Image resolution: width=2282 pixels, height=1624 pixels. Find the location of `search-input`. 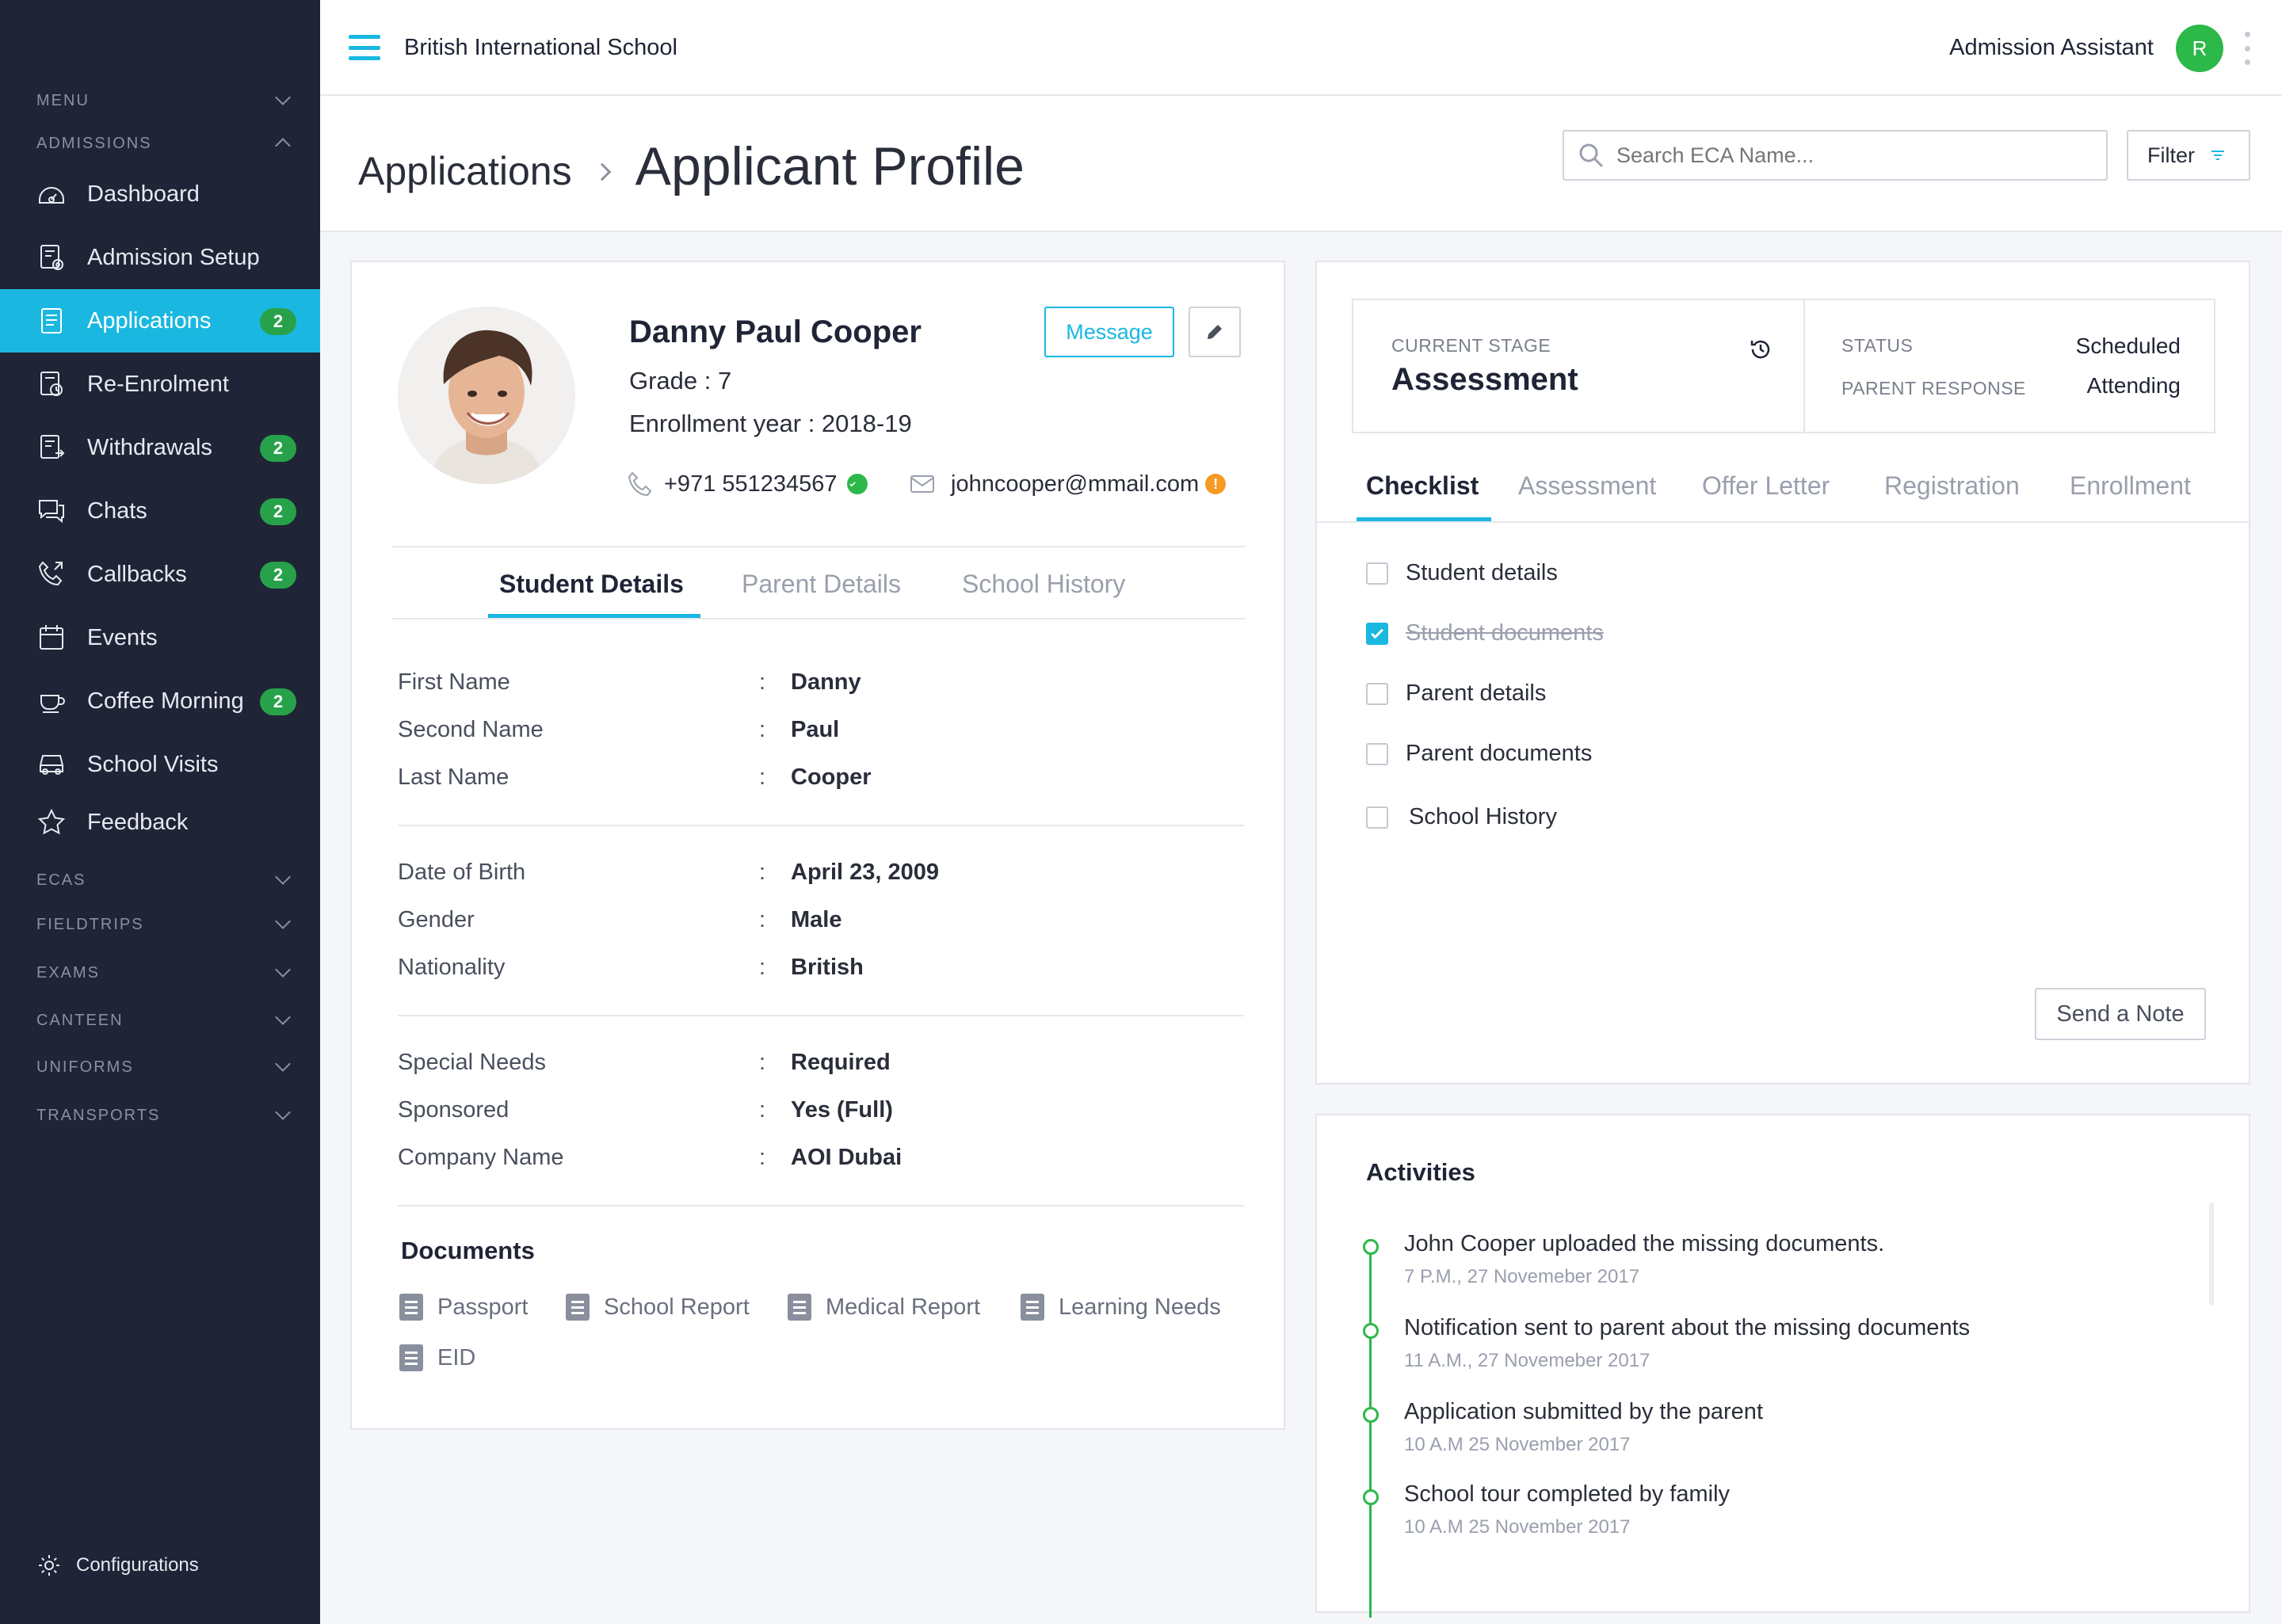

search-input is located at coordinates (1846, 155).